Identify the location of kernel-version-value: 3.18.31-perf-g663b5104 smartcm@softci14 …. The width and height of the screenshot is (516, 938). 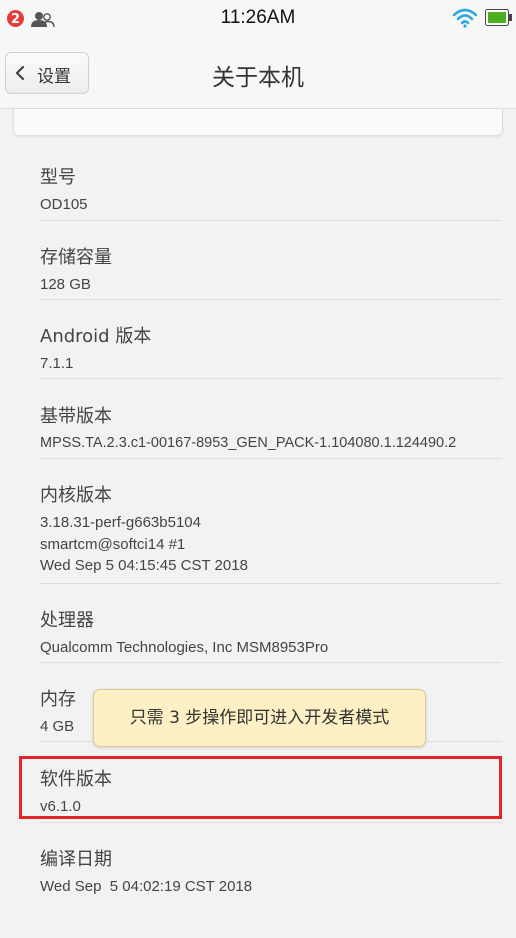
(144, 544).